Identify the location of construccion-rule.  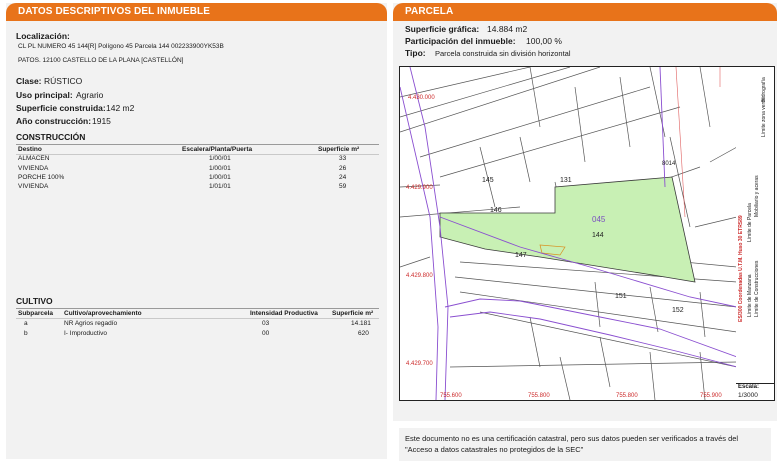
(197, 144).